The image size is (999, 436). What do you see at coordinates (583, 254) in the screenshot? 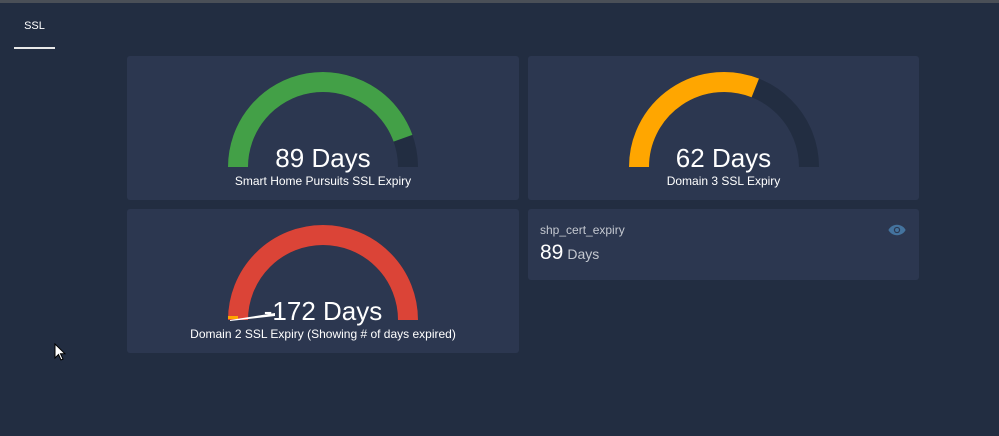
I see `sensor-unit: Days` at bounding box center [583, 254].